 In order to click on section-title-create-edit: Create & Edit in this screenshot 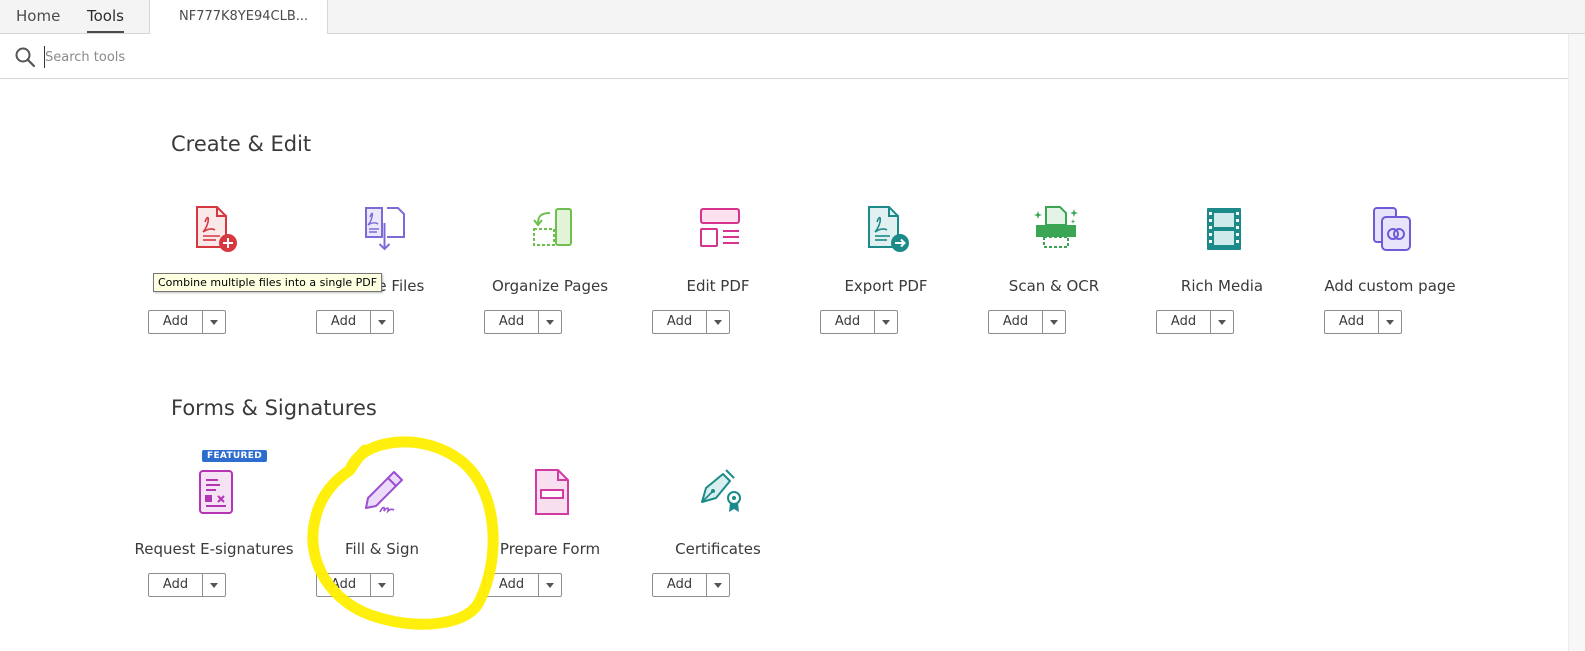, I will do `click(241, 144)`.